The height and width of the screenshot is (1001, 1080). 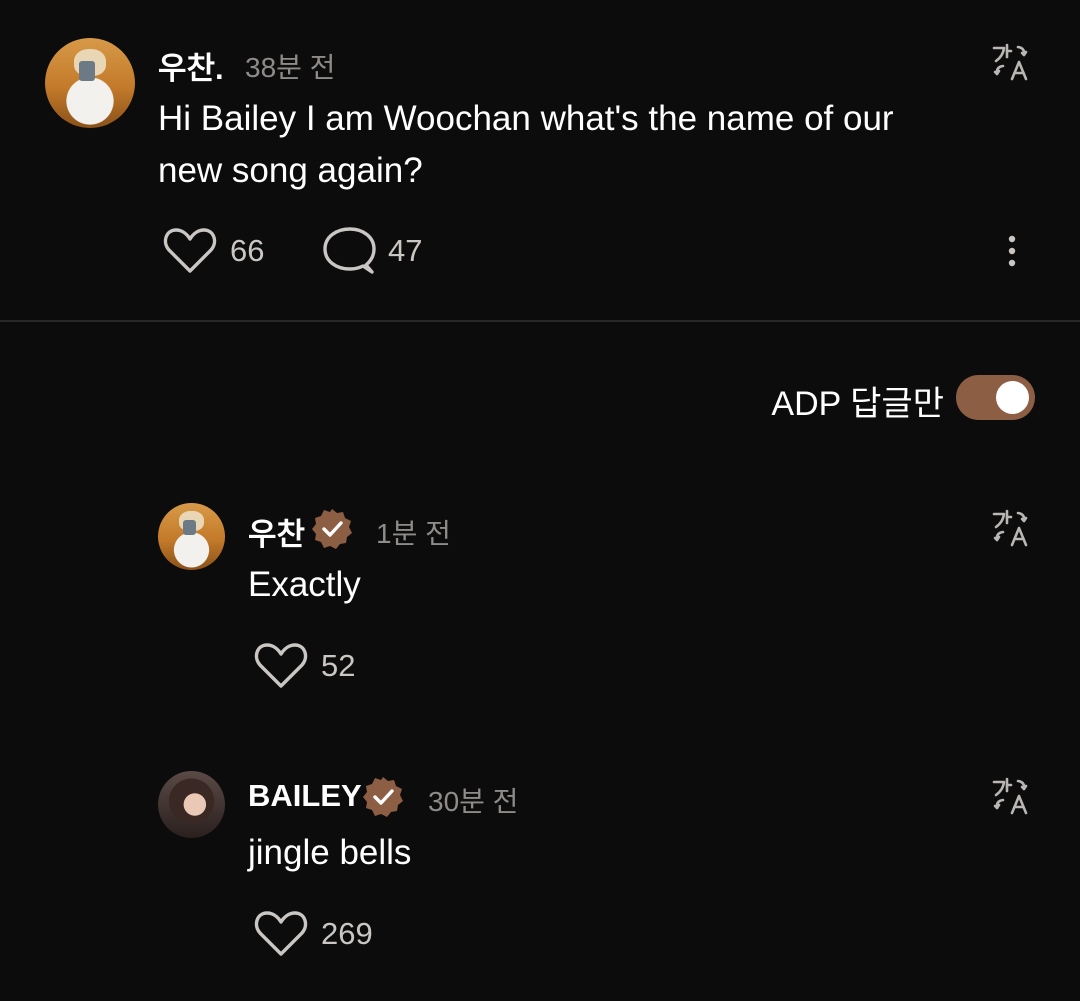 I want to click on more-vertical-icon, so click(x=1012, y=251).